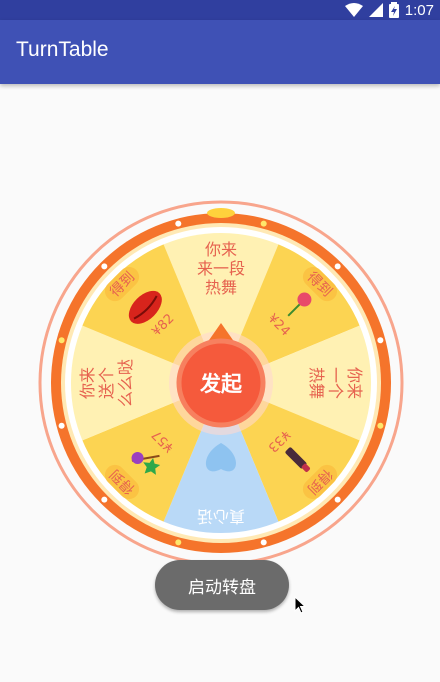  I want to click on segment-text: 真心话, so click(221, 516).